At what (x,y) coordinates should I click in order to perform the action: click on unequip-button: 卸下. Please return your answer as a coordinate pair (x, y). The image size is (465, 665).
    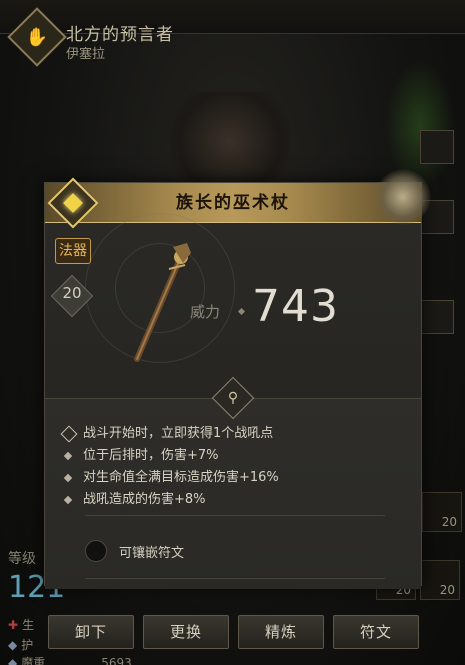
    Looking at the image, I should click on (91, 632).